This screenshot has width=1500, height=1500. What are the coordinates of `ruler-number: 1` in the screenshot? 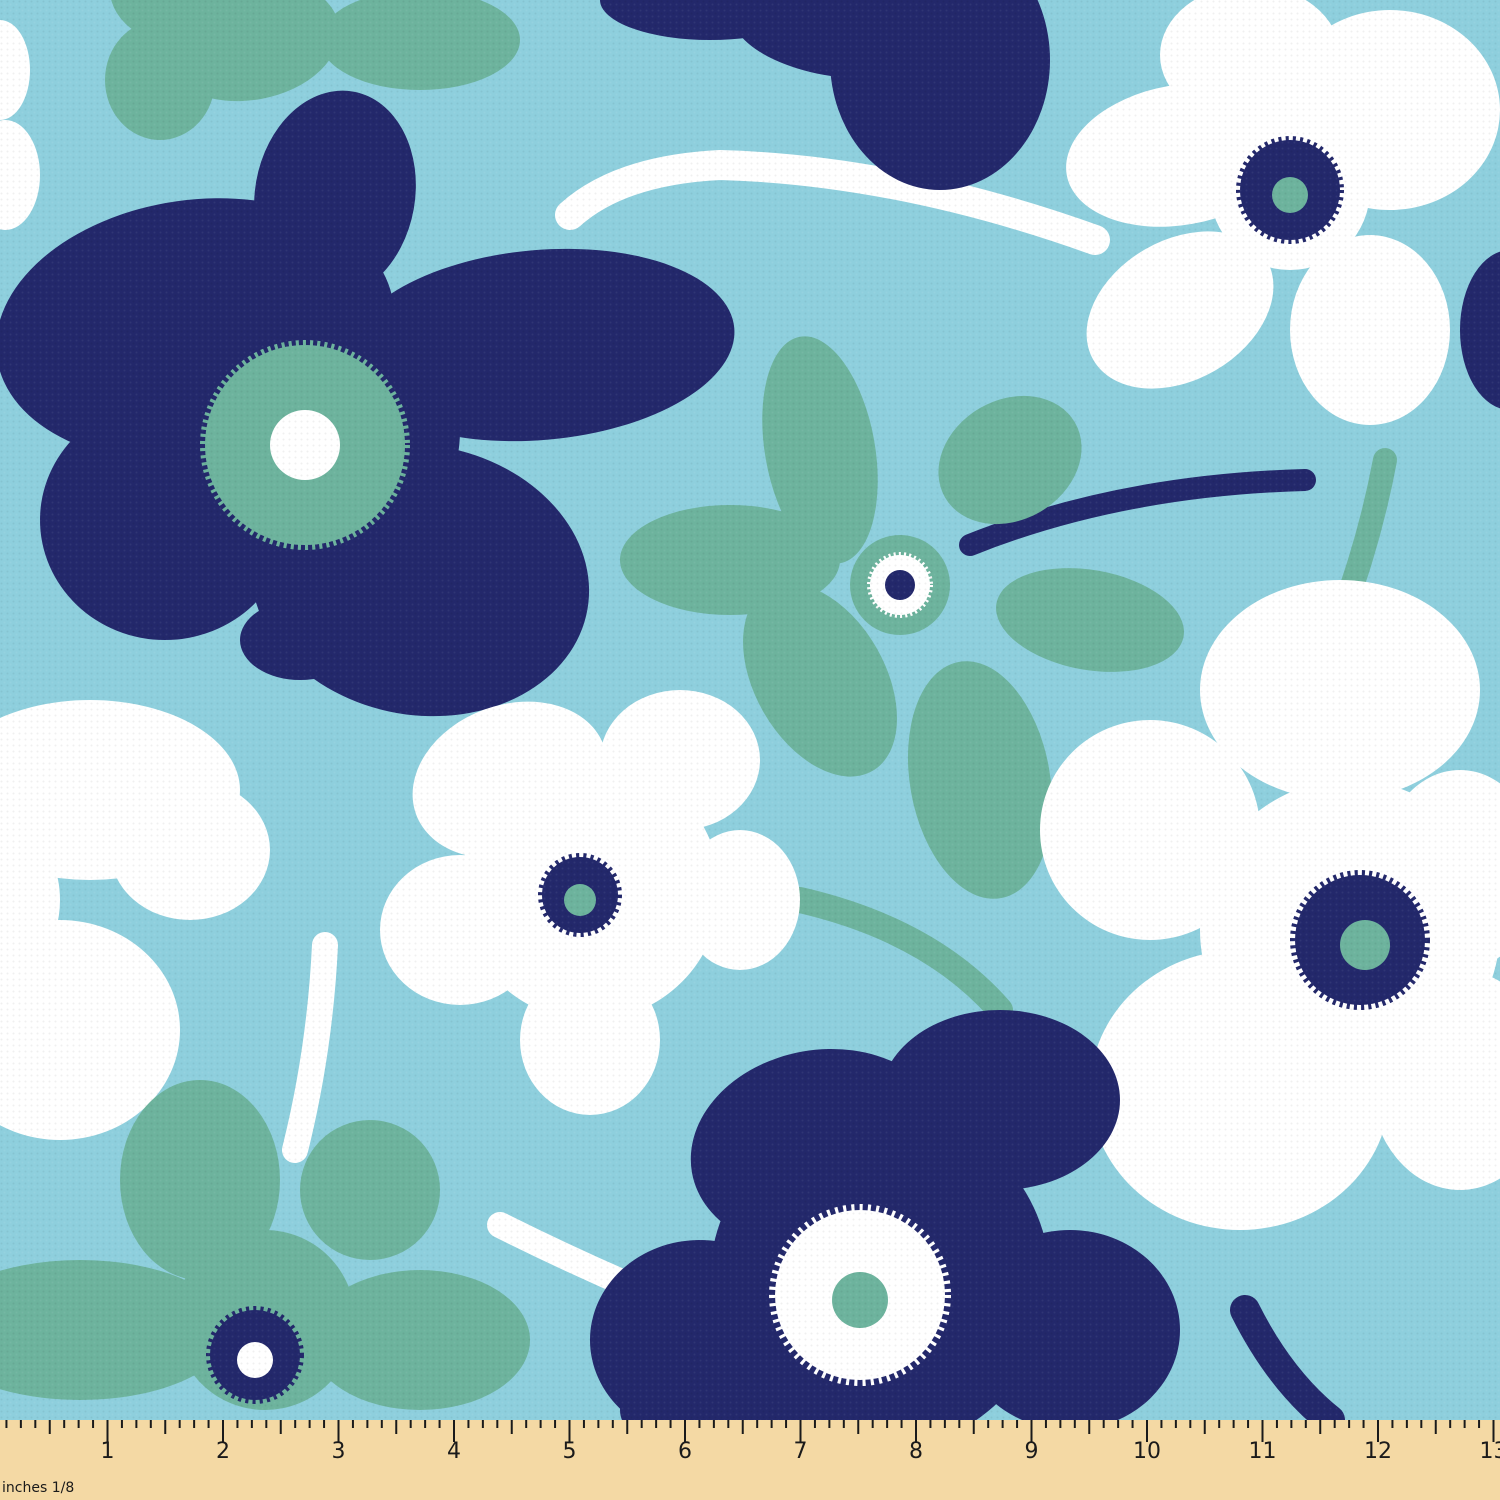 It's located at (108, 1451).